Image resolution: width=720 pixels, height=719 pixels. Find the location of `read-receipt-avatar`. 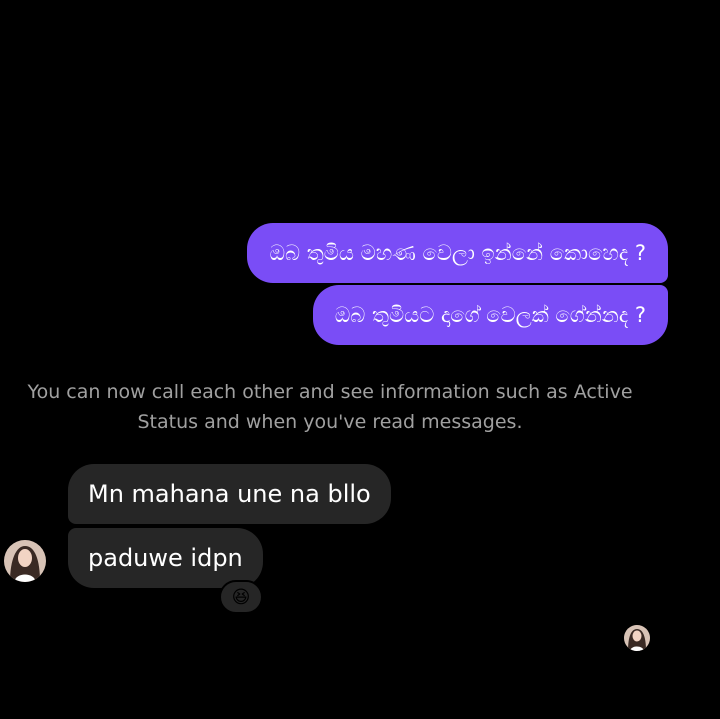

read-receipt-avatar is located at coordinates (637, 638).